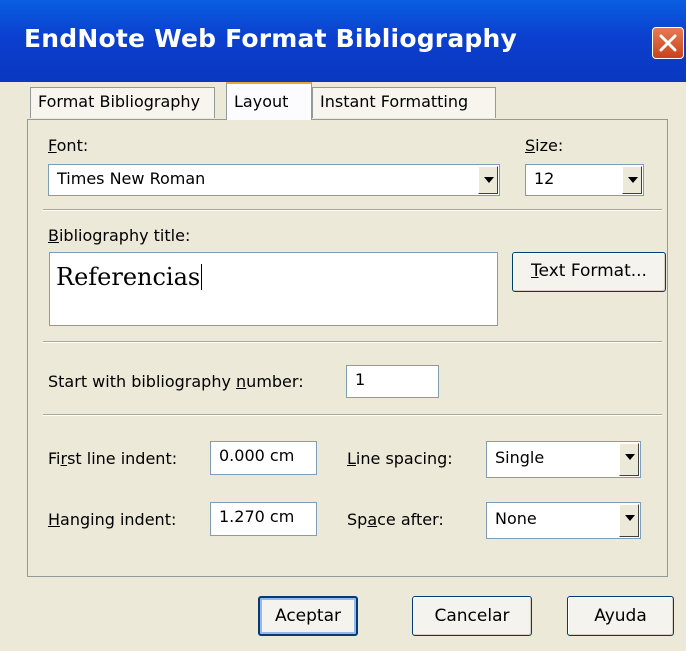 The height and width of the screenshot is (651, 686). What do you see at coordinates (176, 381) in the screenshot?
I see `start-number-label: Start with bibliography number:` at bounding box center [176, 381].